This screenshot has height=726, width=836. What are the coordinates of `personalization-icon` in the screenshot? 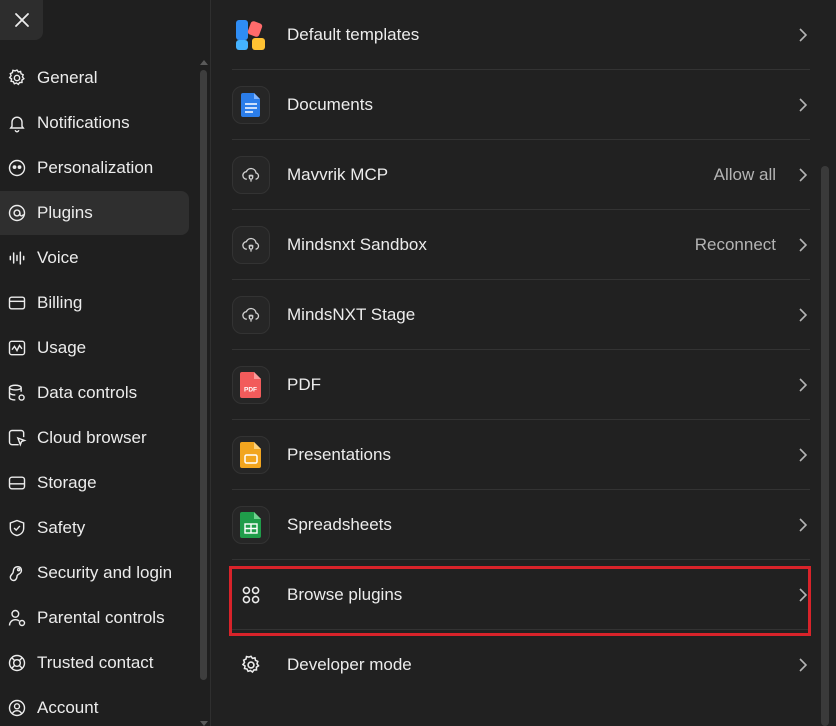 It's located at (17, 168).